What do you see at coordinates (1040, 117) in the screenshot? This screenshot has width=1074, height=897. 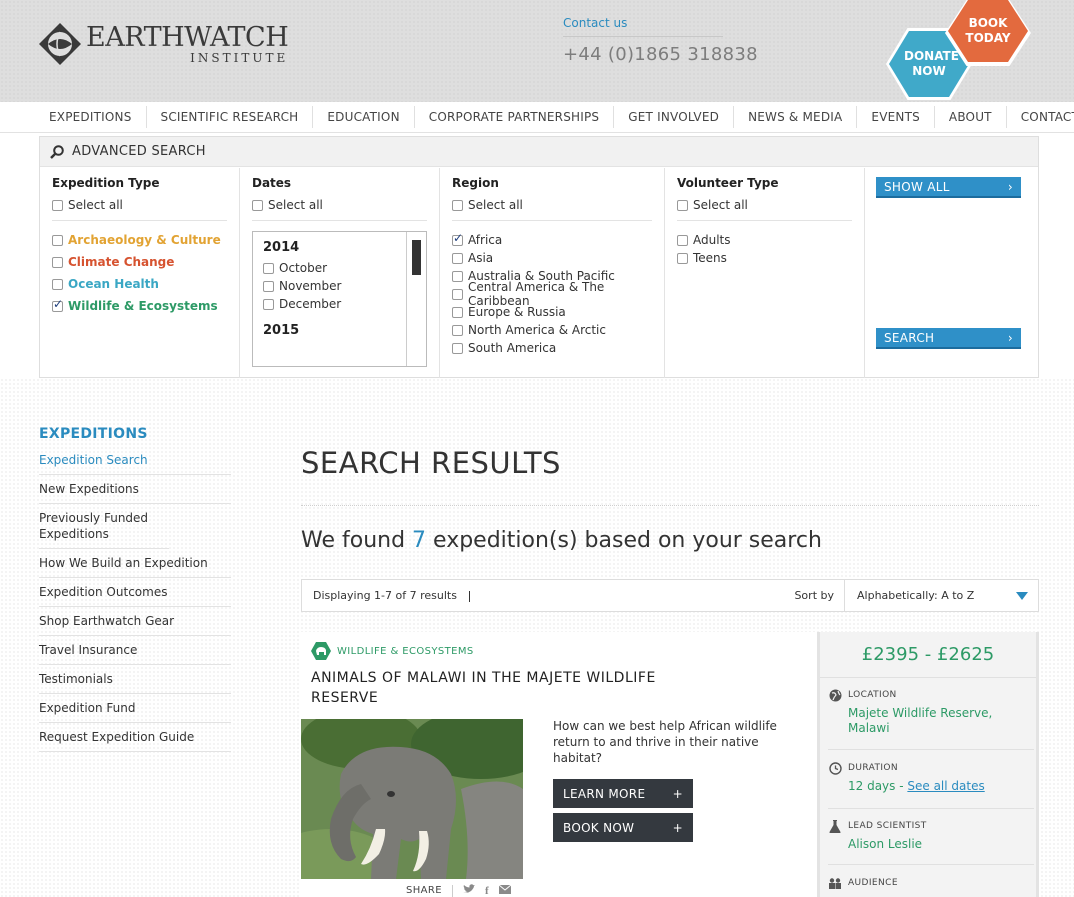 I see `nav-contact: CONTACT` at bounding box center [1040, 117].